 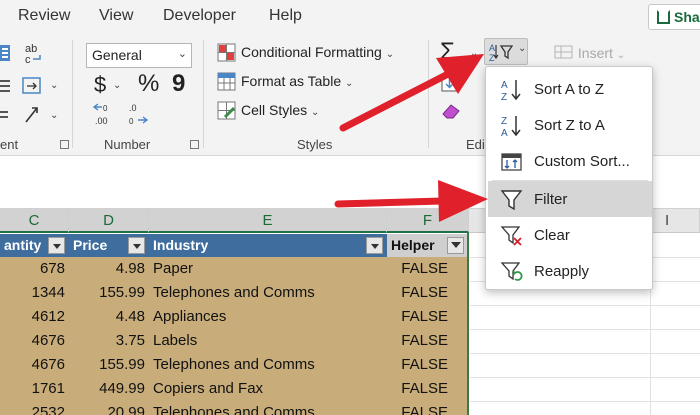 I want to click on sort-a-to-z-icon: A Z, so click(x=511, y=91).